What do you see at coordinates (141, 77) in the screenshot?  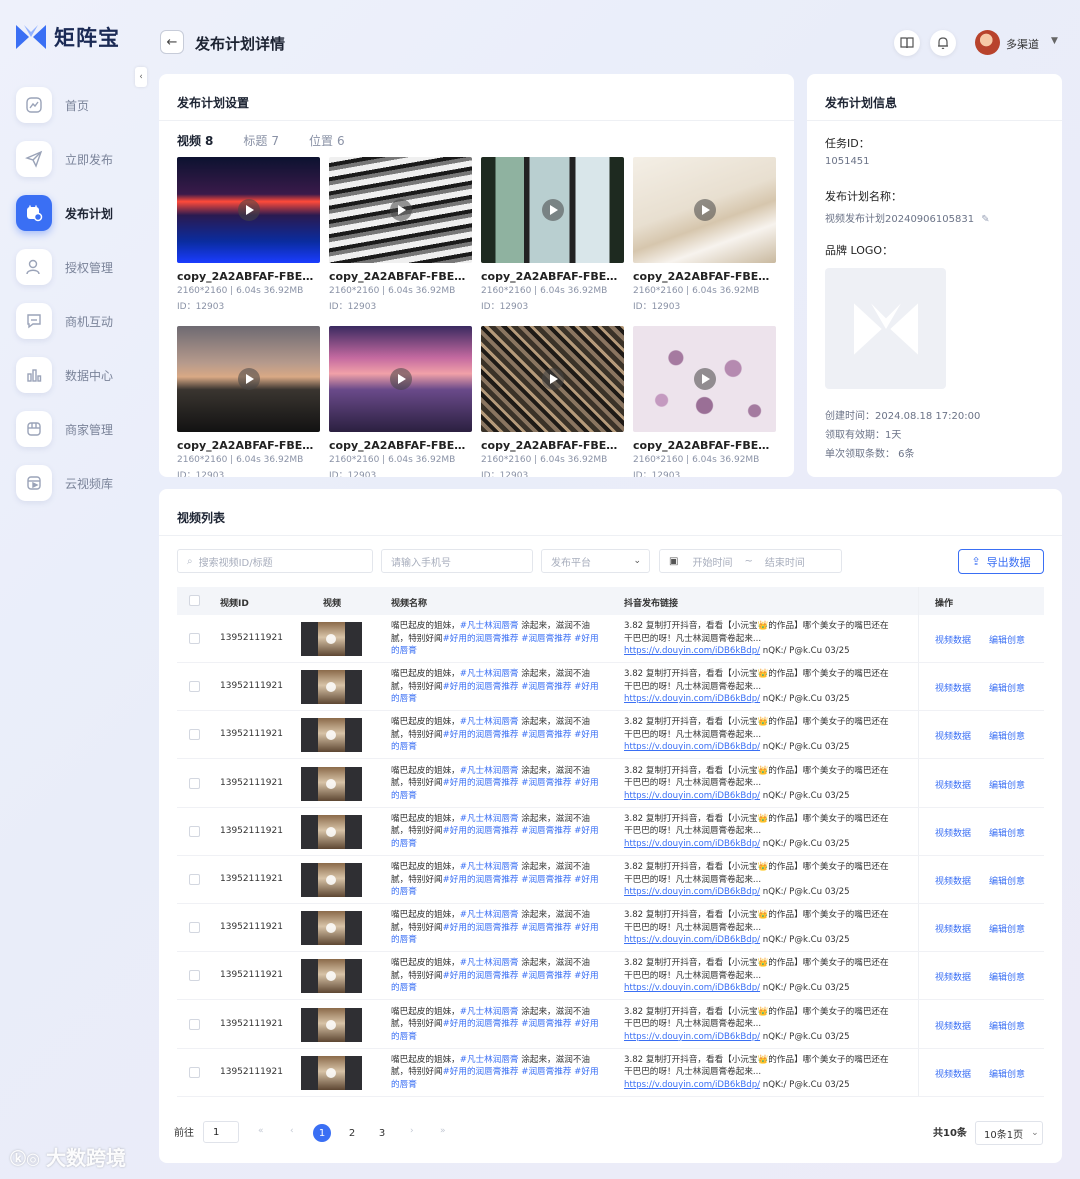 I see `sidebar-collapse-button: ‹` at bounding box center [141, 77].